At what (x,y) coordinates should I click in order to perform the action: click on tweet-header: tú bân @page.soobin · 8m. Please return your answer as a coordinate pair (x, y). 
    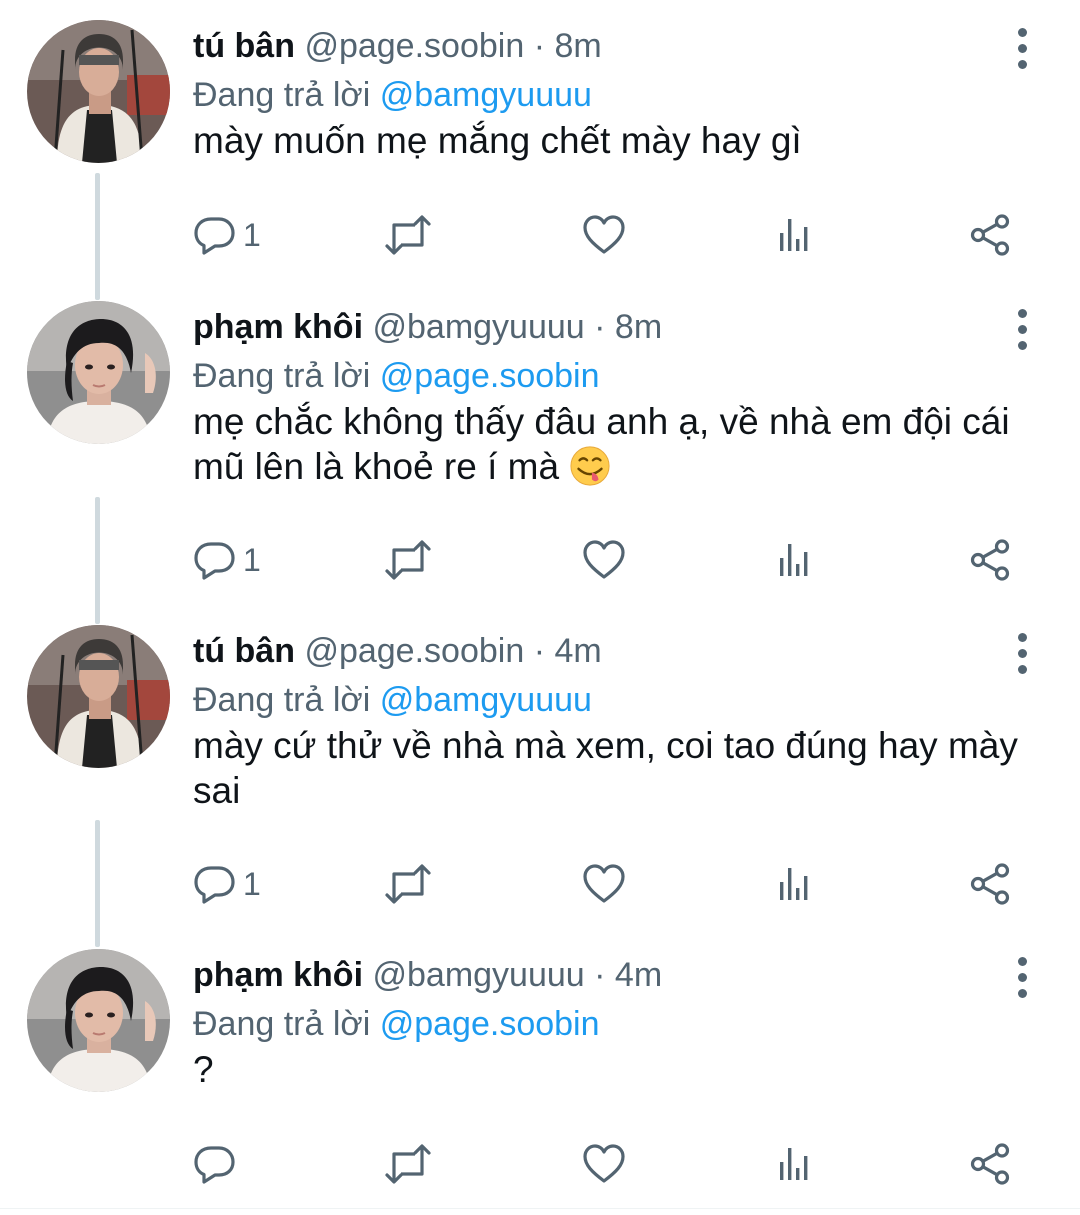
    Looking at the image, I should click on (397, 46).